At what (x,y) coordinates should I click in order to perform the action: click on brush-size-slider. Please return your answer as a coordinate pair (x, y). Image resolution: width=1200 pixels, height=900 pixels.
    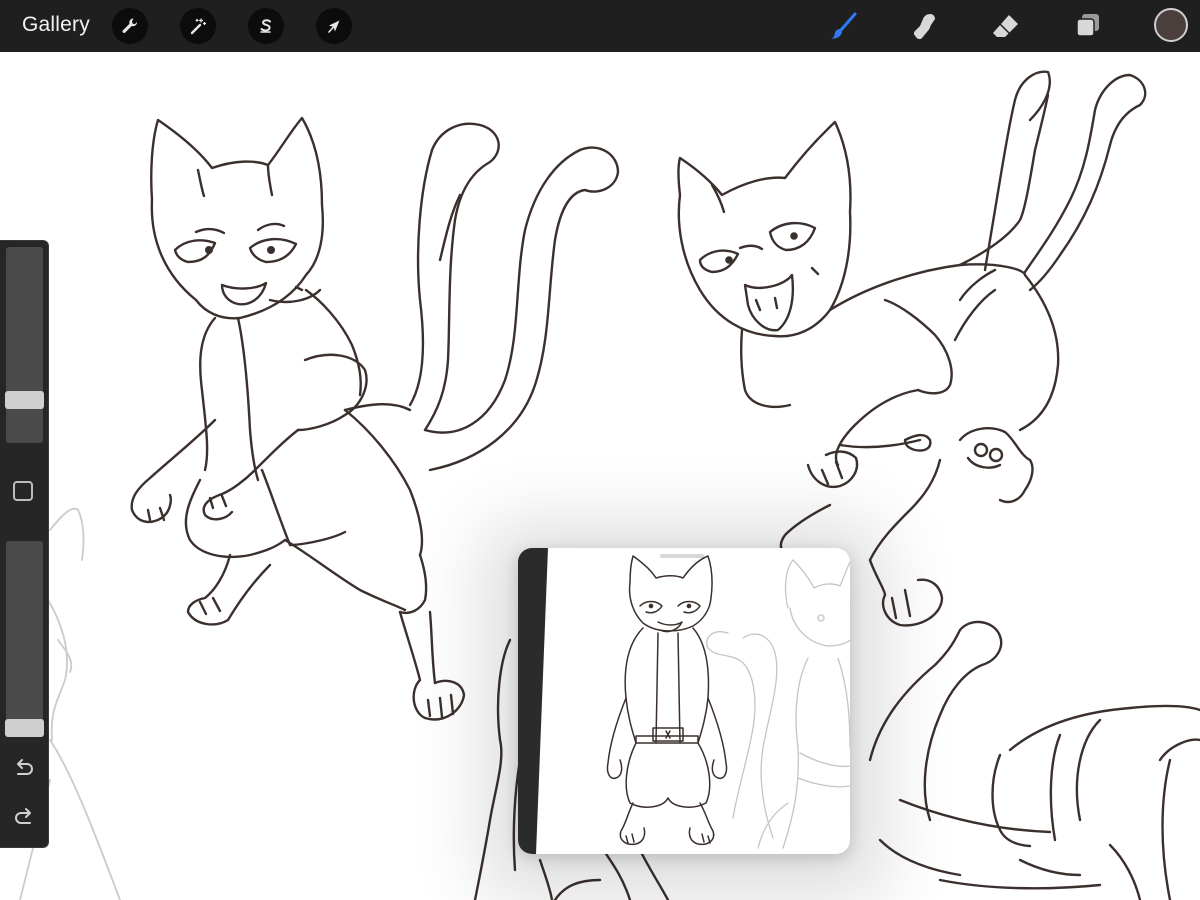
    Looking at the image, I should click on (24, 345).